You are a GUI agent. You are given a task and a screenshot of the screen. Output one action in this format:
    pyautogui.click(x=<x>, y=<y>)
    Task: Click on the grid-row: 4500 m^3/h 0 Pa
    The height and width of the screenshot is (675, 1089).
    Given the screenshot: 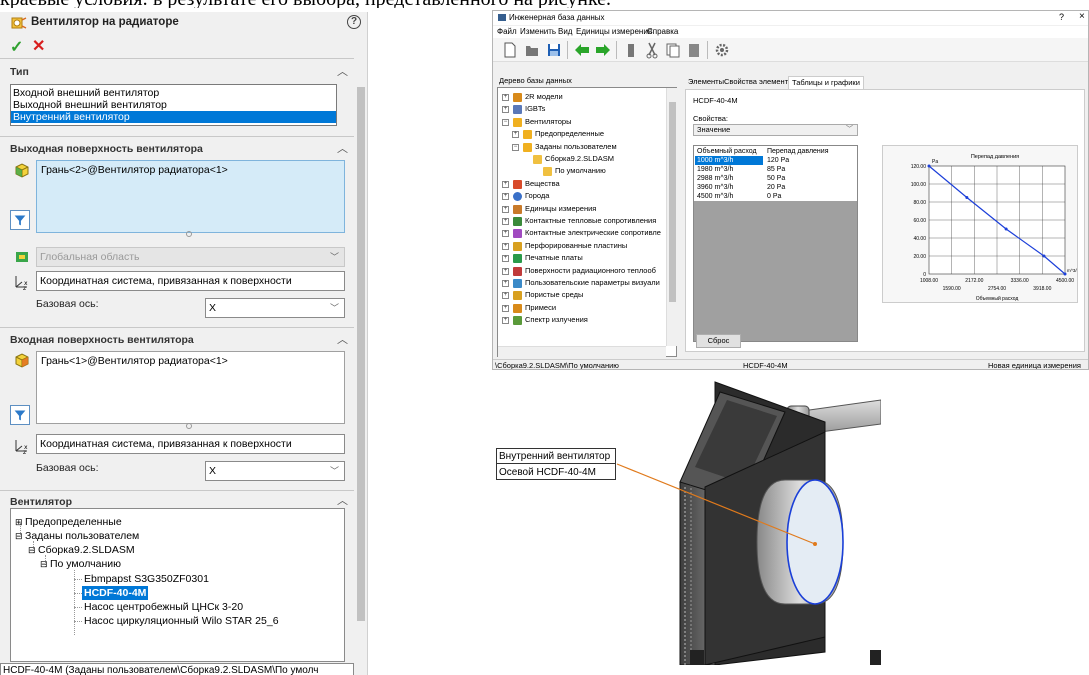 What is the action you would take?
    pyautogui.click(x=775, y=196)
    